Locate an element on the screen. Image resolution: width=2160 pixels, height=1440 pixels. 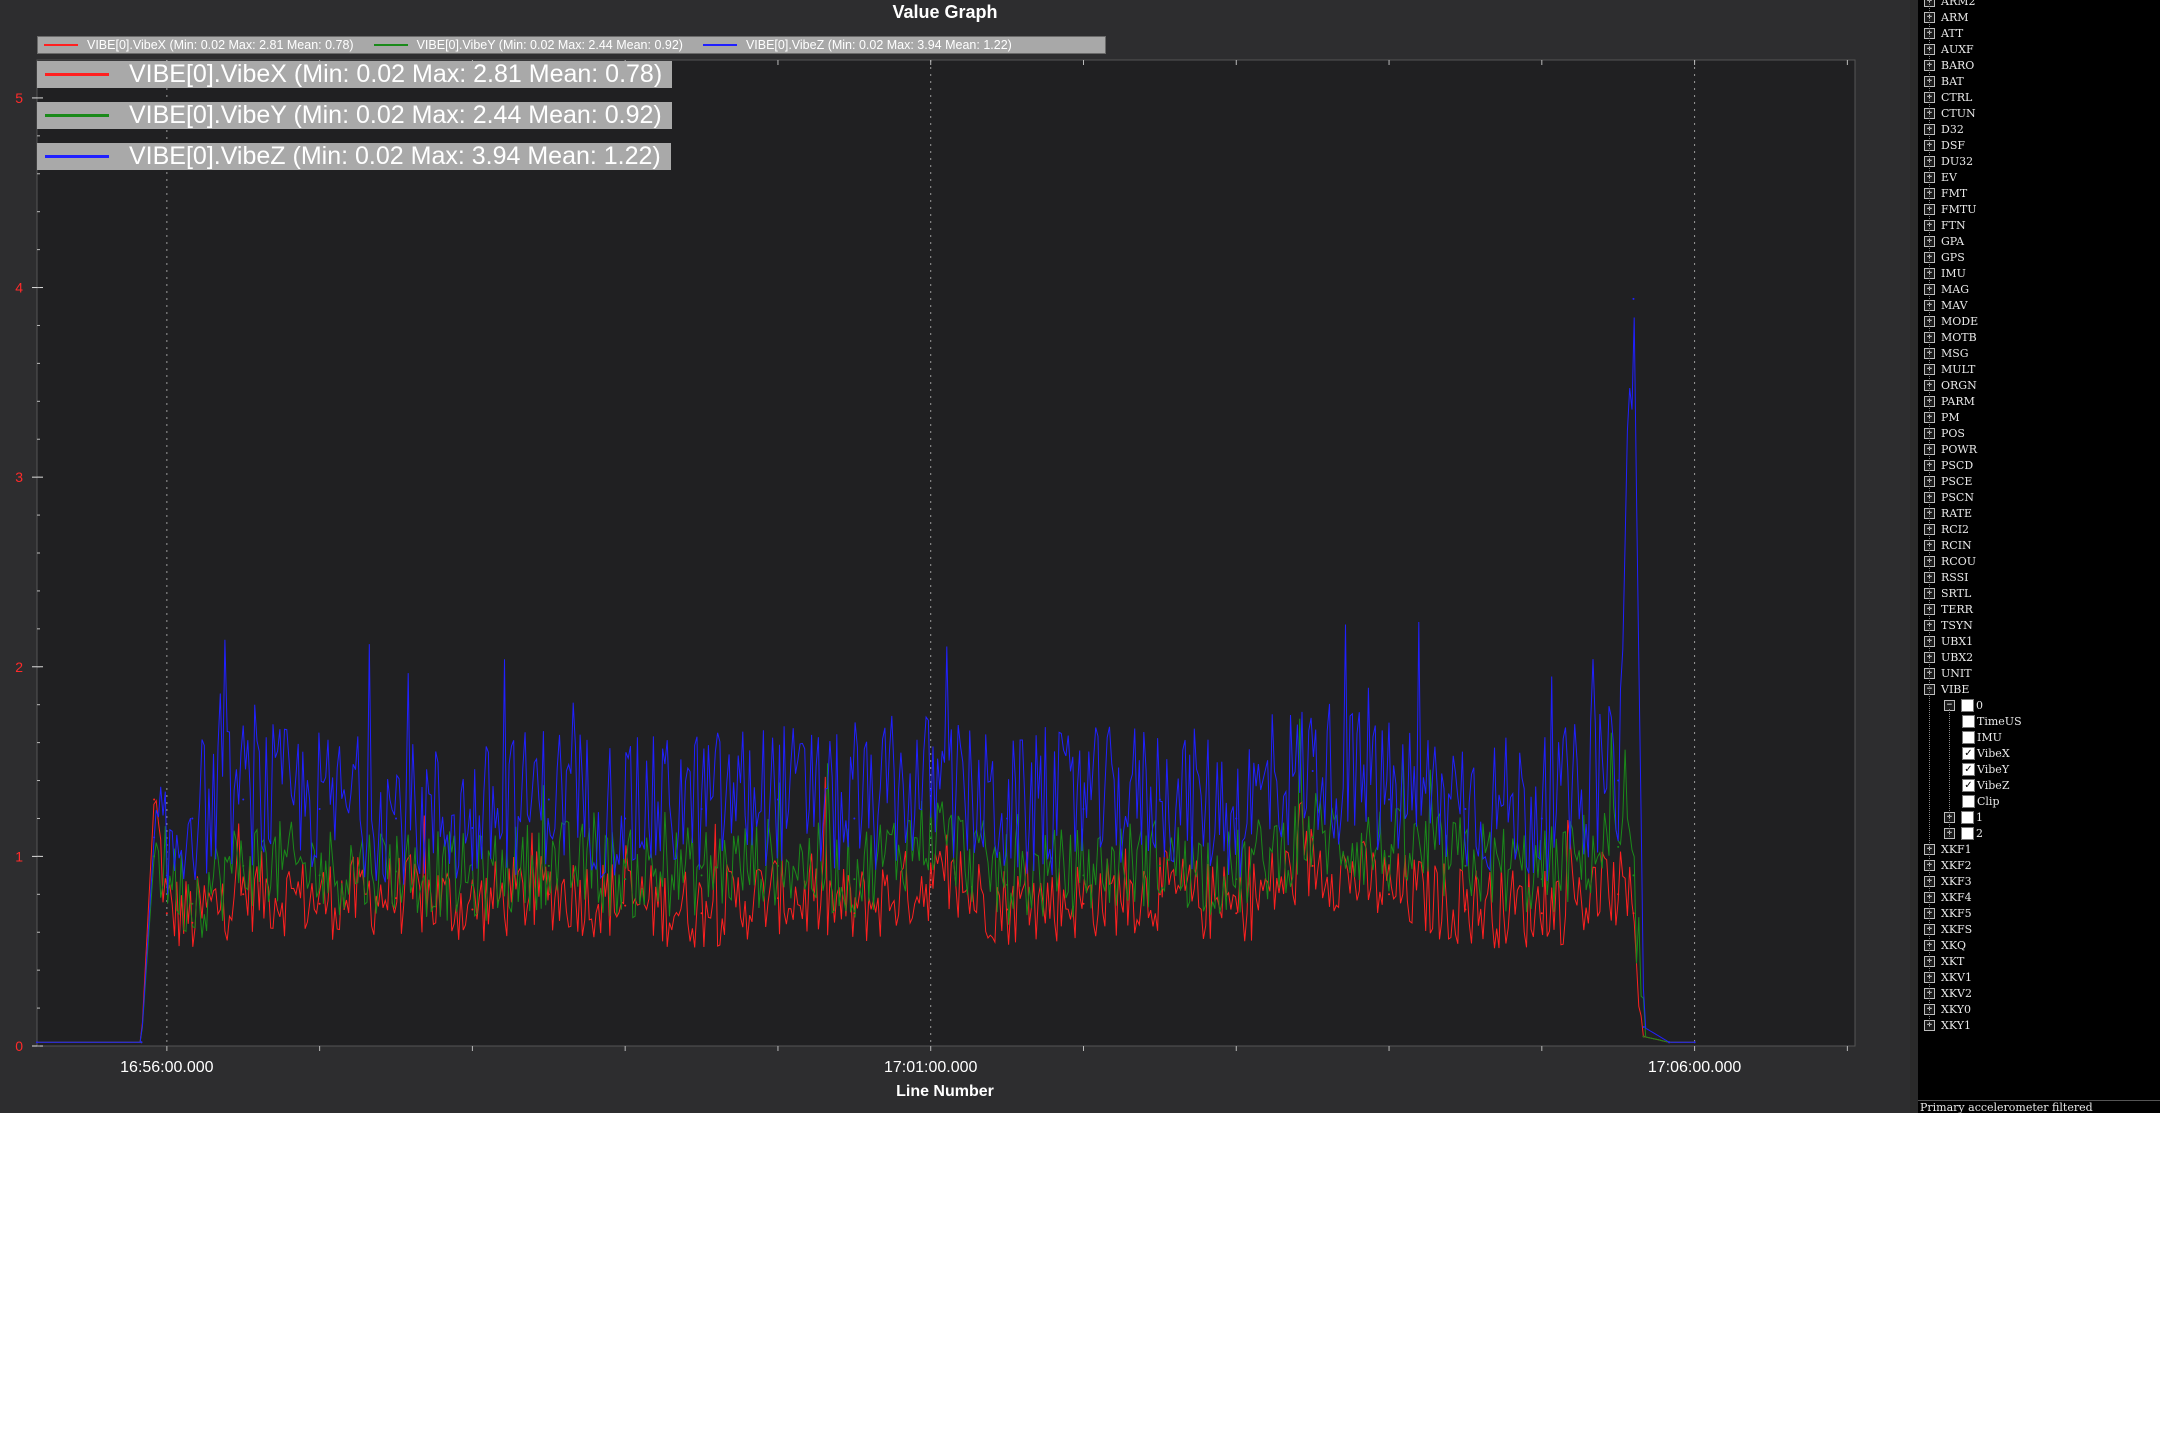
y-tick-label: 0 is located at coordinates (19, 1046).